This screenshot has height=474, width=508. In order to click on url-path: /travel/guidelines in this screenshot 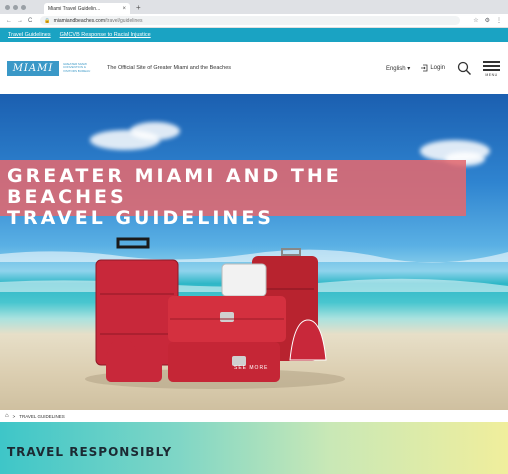, I will do `click(124, 20)`.